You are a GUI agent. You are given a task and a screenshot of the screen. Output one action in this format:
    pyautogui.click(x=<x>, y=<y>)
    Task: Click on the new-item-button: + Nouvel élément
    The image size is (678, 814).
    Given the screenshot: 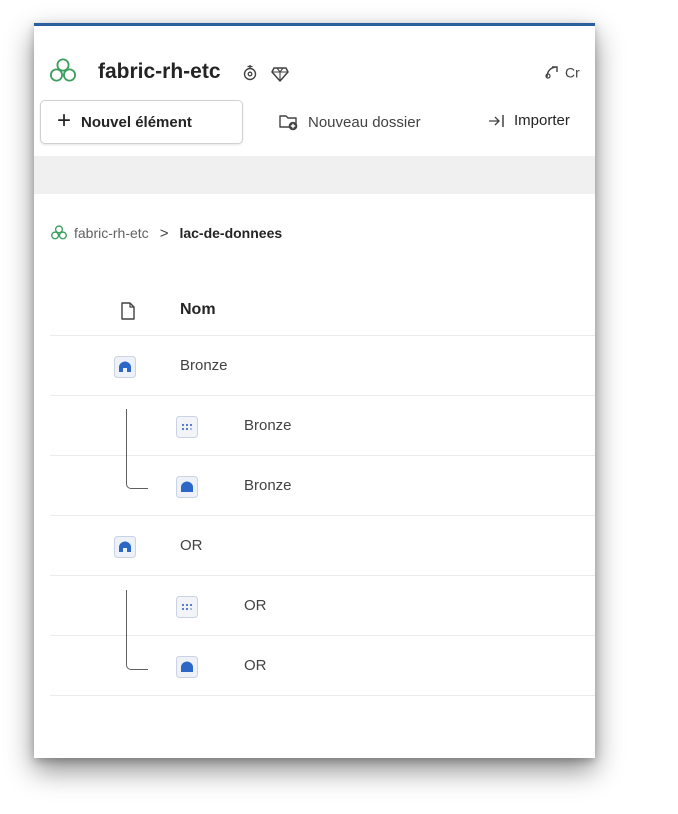 What is the action you would take?
    pyautogui.click(x=141, y=122)
    